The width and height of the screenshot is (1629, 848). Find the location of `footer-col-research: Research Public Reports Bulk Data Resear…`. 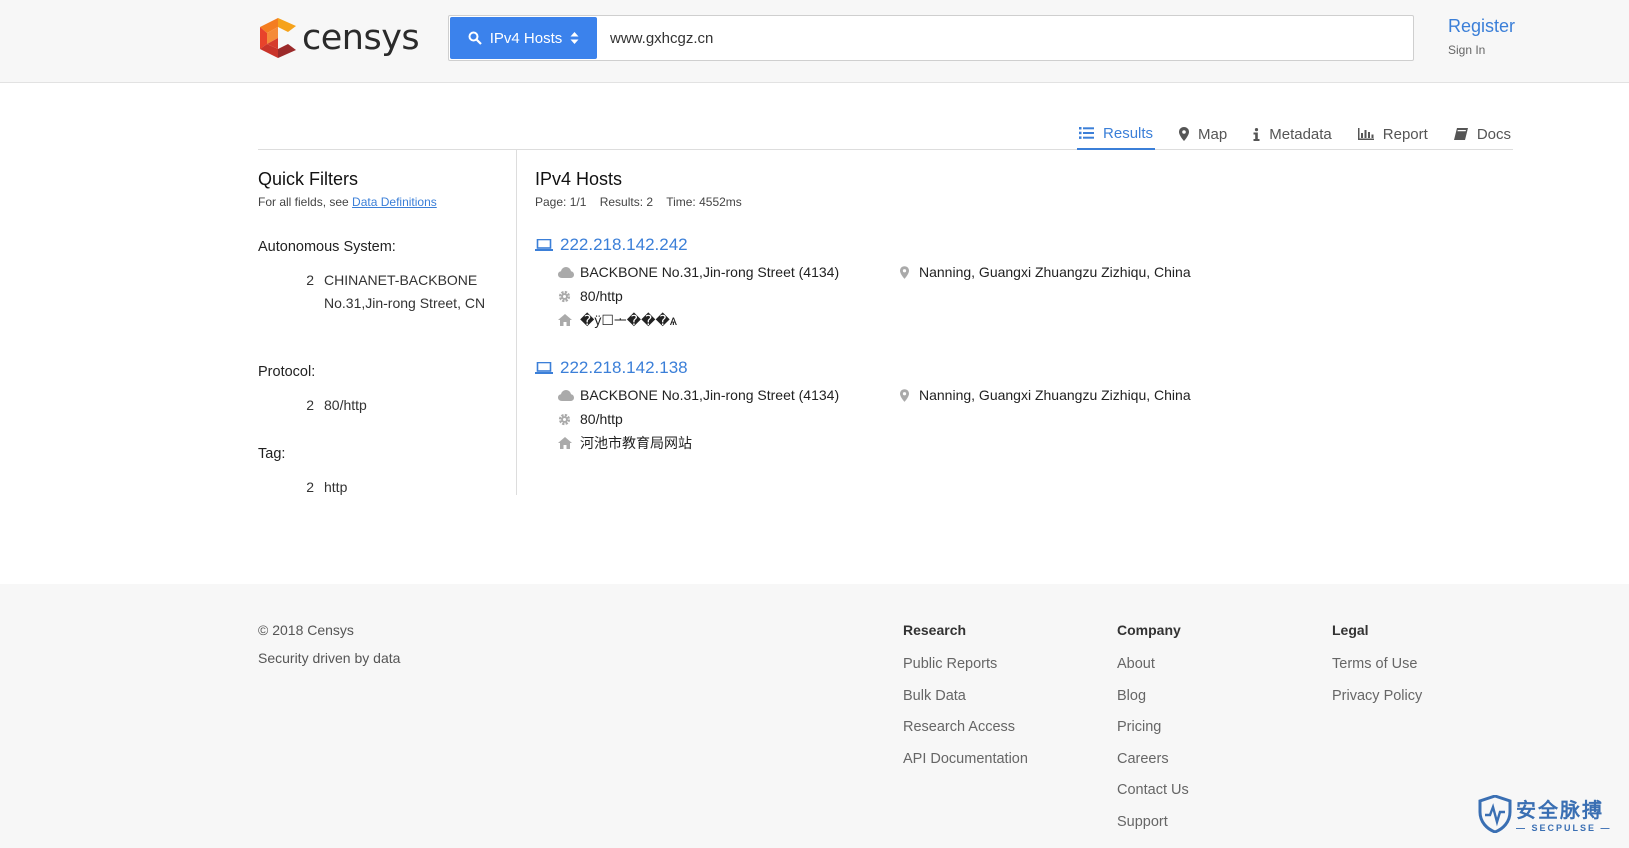

footer-col-research: Research Public Reports Bulk Data Resear… is located at coordinates (965, 698).